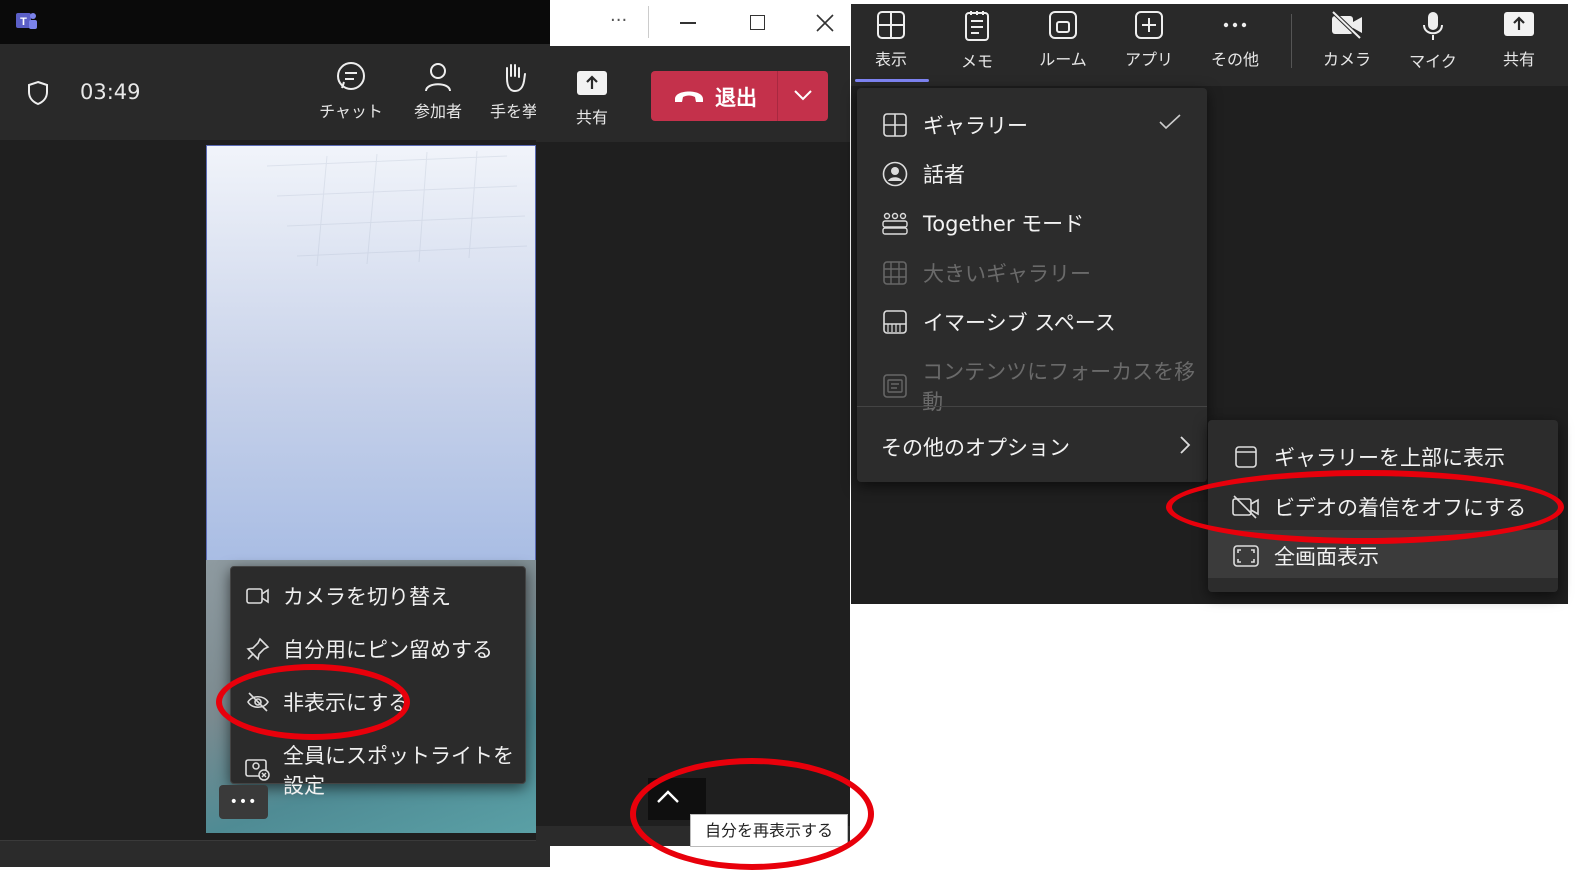 This screenshot has width=1595, height=884. I want to click on menu-item-together: Together モード, so click(982, 223).